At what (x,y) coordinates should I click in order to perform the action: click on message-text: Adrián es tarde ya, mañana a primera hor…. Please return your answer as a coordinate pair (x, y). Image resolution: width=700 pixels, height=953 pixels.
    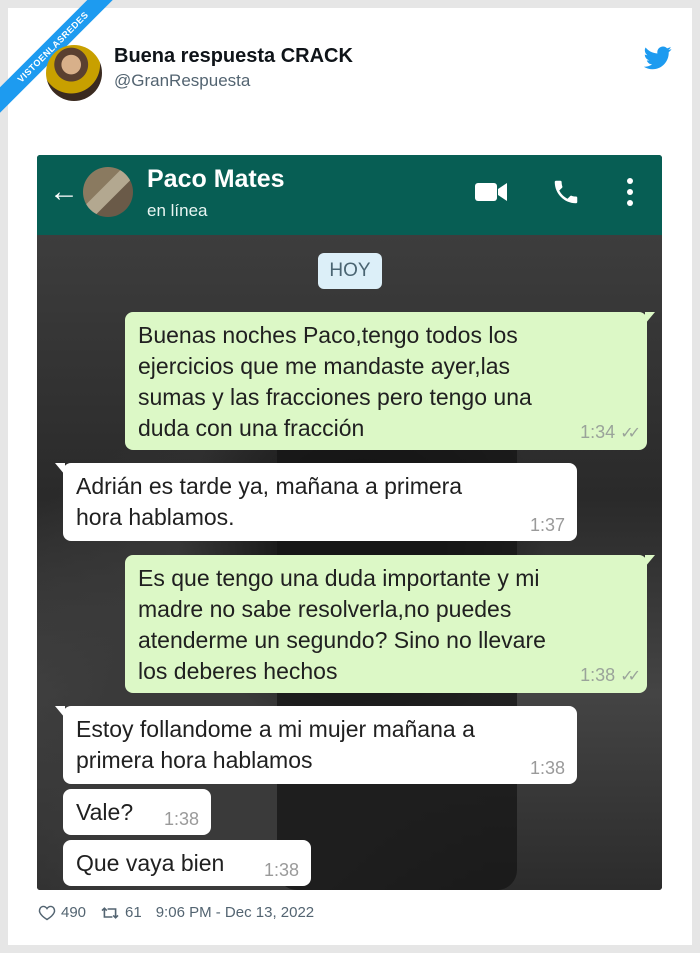
    Looking at the image, I should click on (269, 501).